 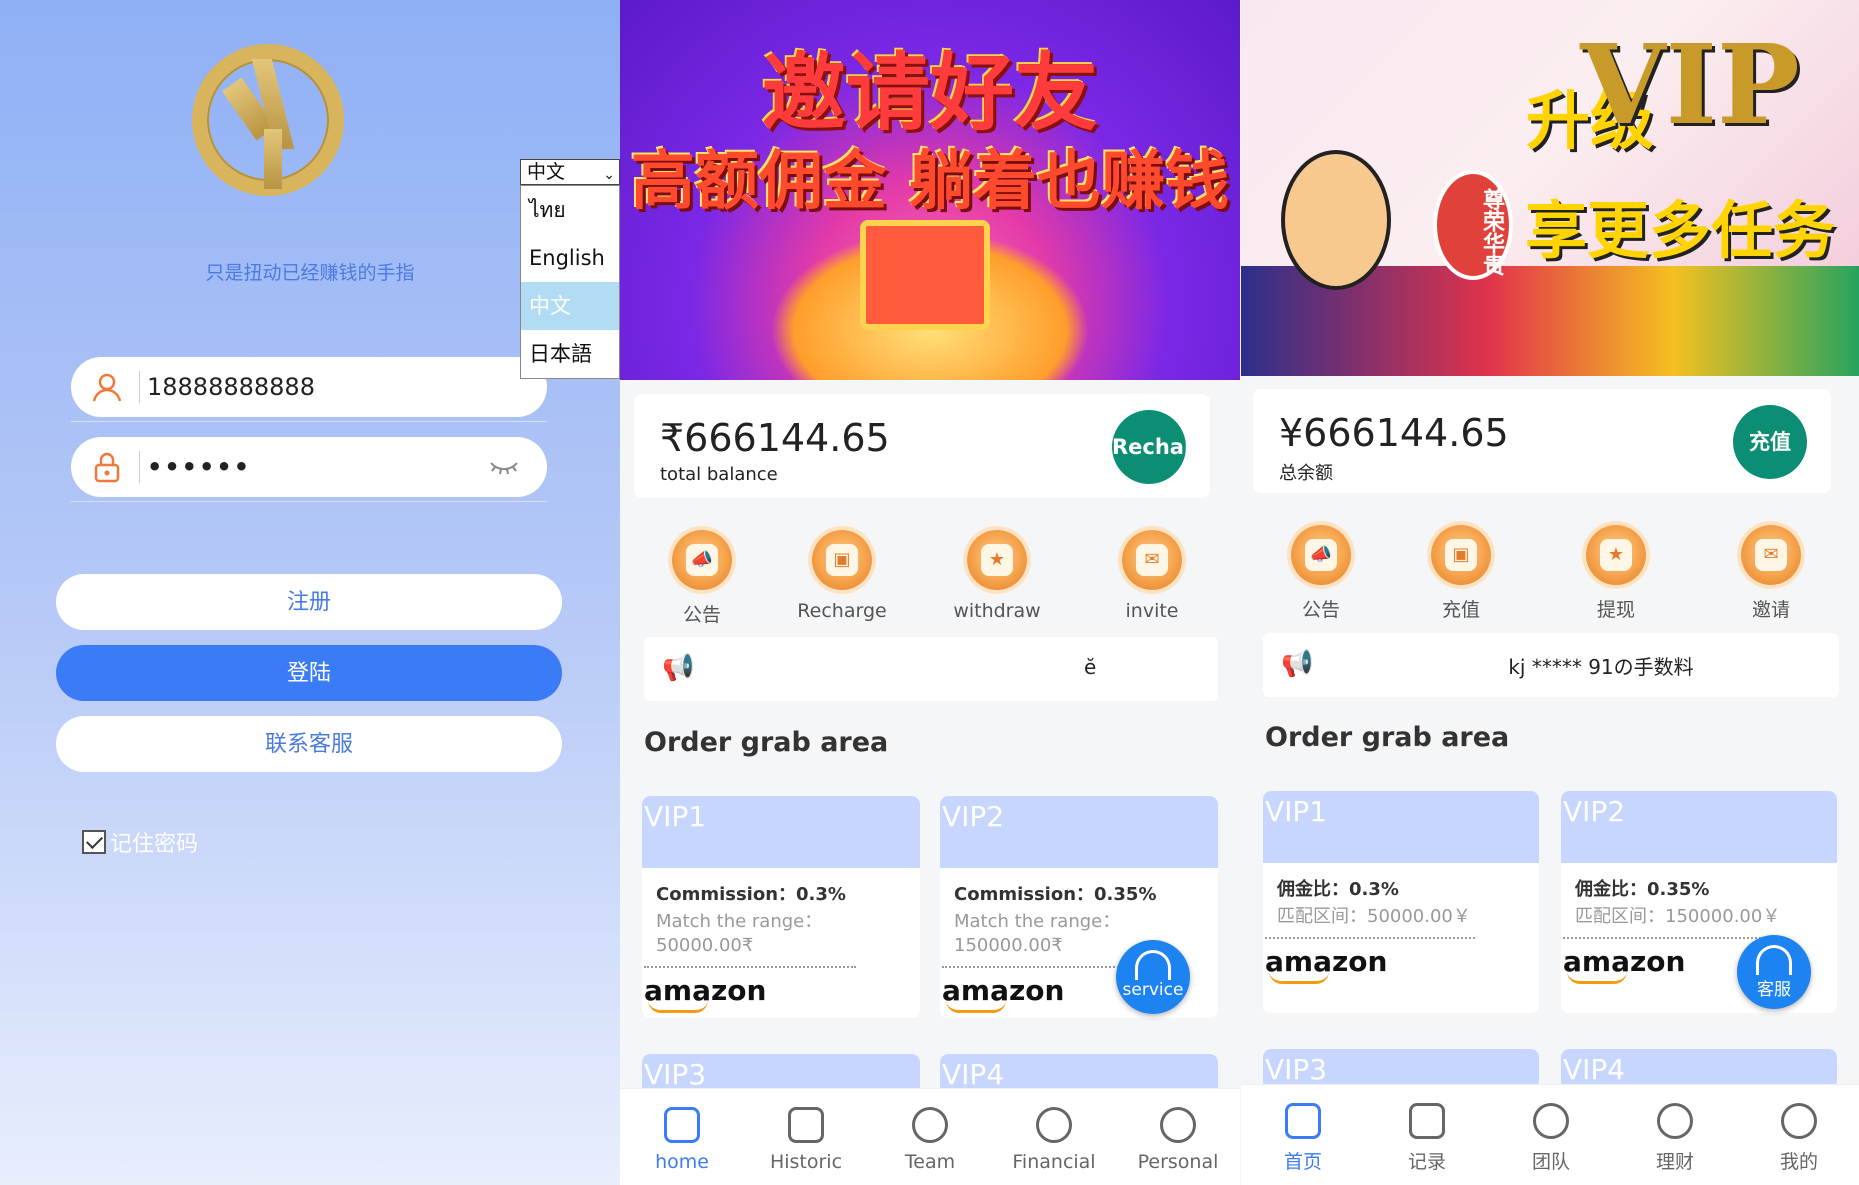 I want to click on notice-bar: 📢 kj ***** 91の手数料, so click(x=1551, y=665).